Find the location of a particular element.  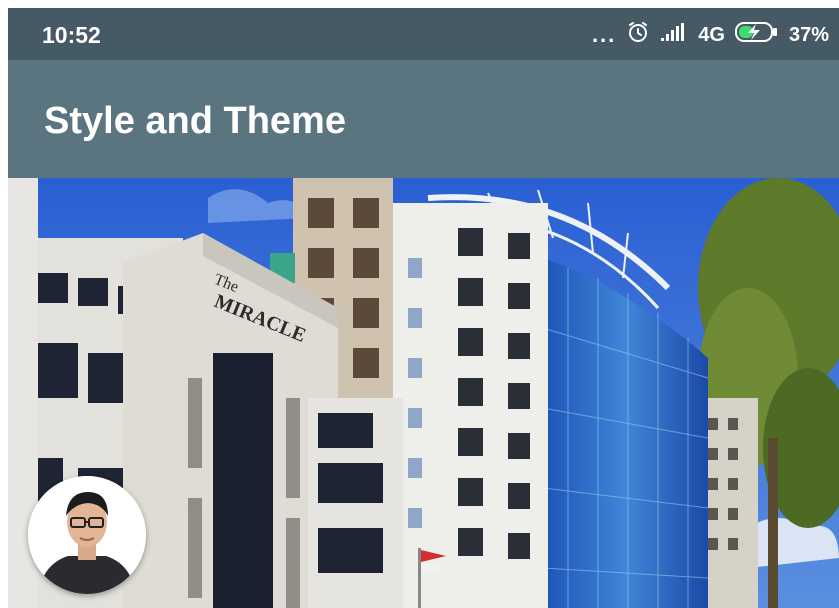

avatar-portrait is located at coordinates (87, 535).